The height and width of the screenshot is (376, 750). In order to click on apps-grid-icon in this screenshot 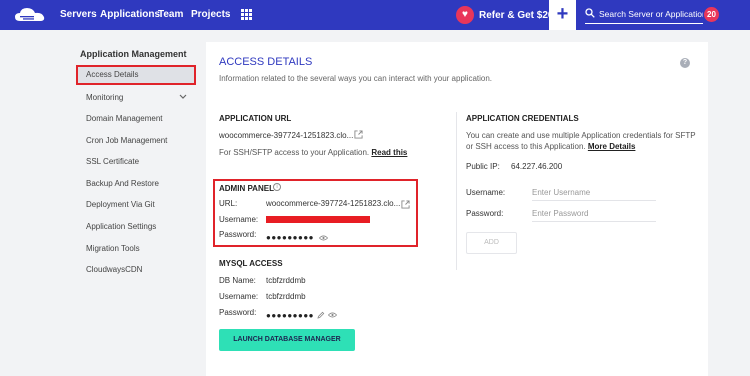, I will do `click(246, 14)`.